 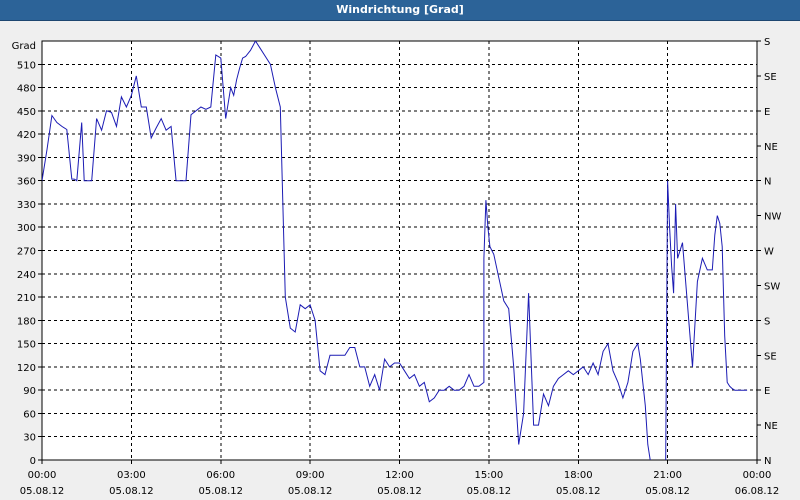 What do you see at coordinates (29, 391) in the screenshot?
I see `y-tick-label: 90` at bounding box center [29, 391].